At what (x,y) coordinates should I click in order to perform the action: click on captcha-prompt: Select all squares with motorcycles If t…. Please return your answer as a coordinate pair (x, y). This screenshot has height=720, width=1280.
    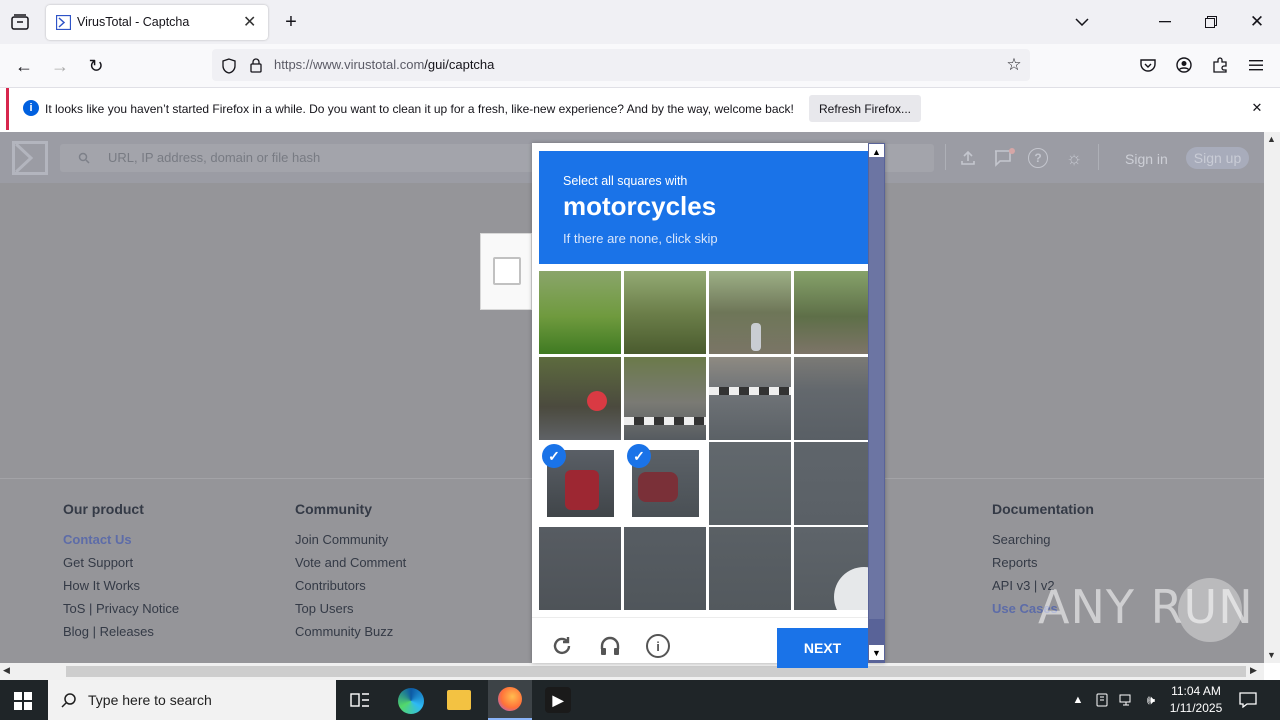
    Looking at the image, I should click on (703, 207).